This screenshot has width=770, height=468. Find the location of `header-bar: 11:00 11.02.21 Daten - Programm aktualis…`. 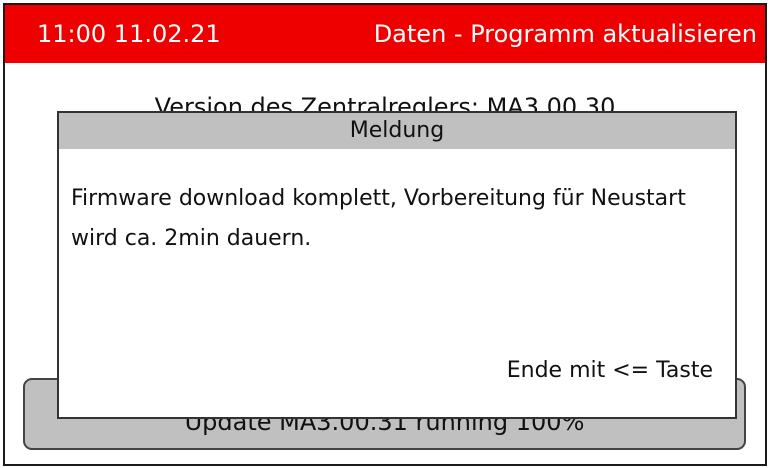

header-bar: 11:00 11.02.21 Daten - Programm aktualis… is located at coordinates (385, 34).